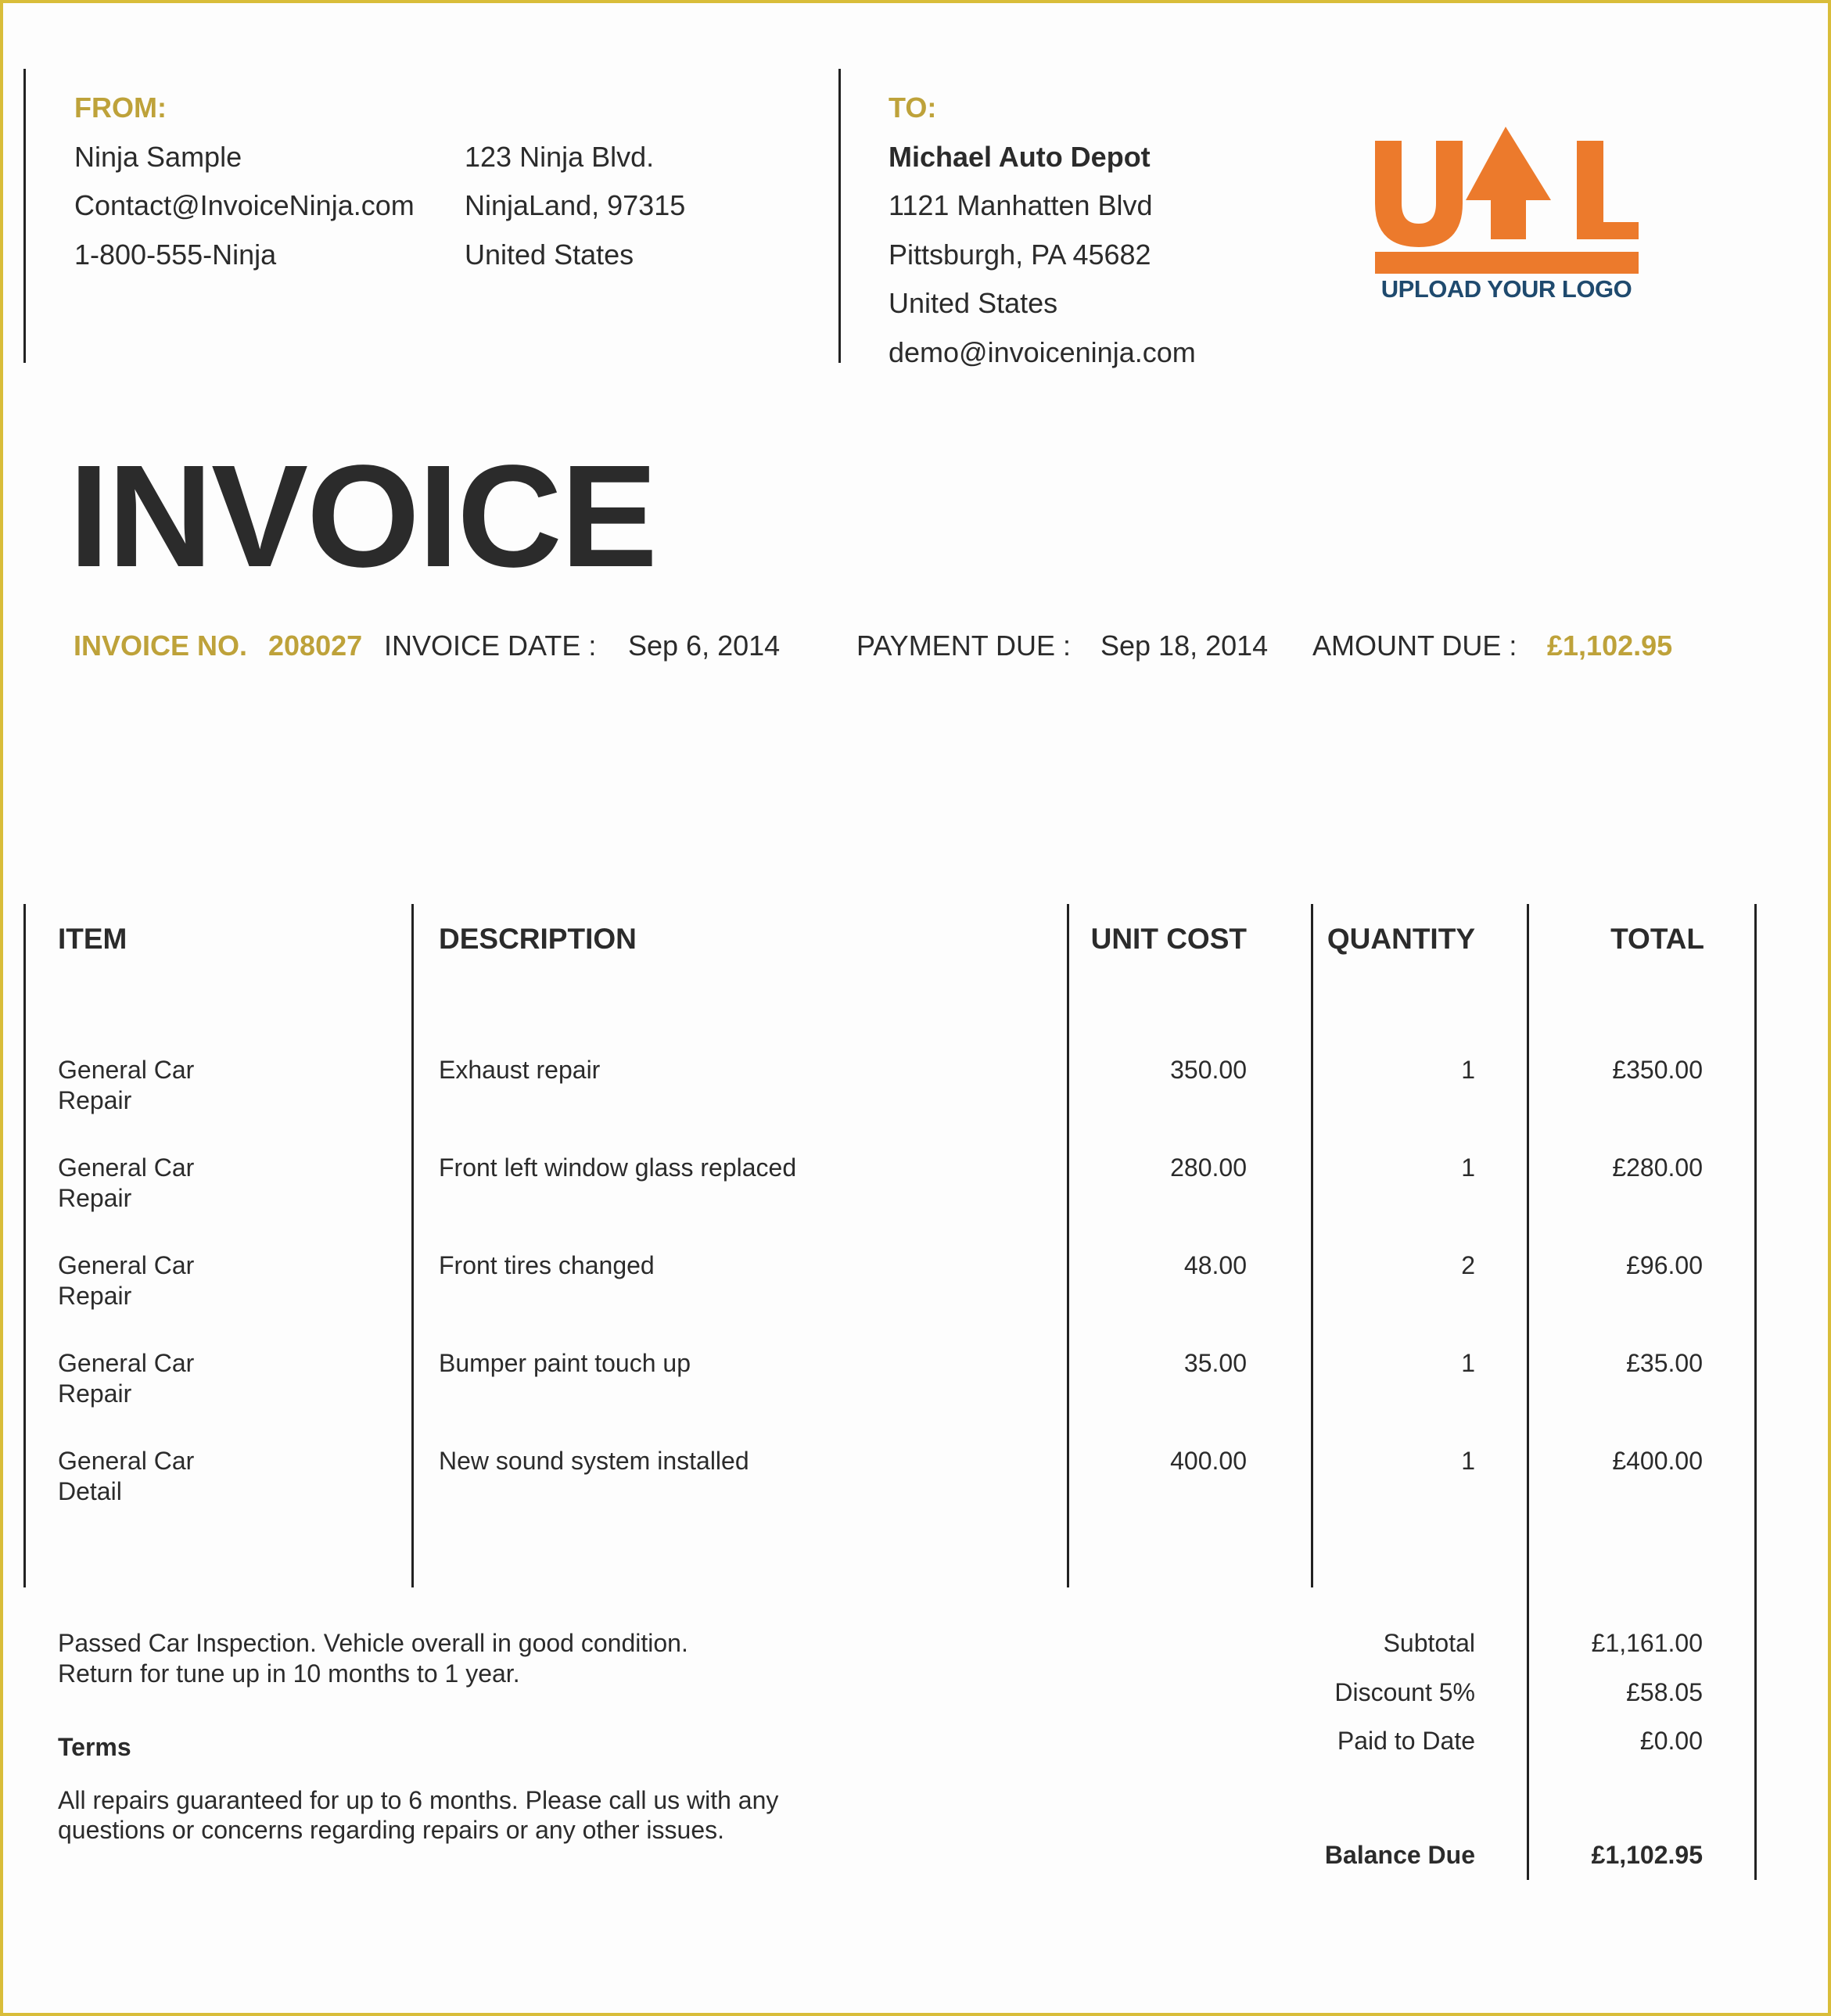 This screenshot has width=1831, height=2016. What do you see at coordinates (1756, 1392) in the screenshot?
I see `table-divider-right` at bounding box center [1756, 1392].